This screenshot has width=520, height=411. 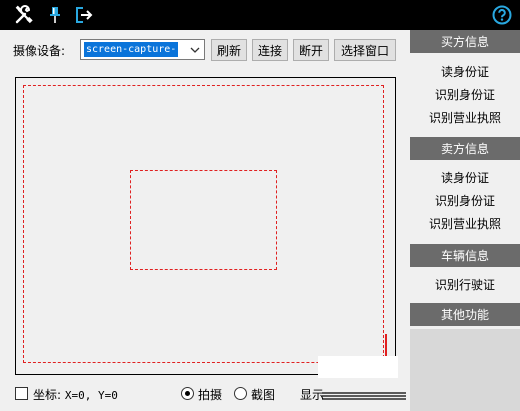 I want to click on coord-readout: 坐标: X=0, Y=0, so click(x=75, y=394).